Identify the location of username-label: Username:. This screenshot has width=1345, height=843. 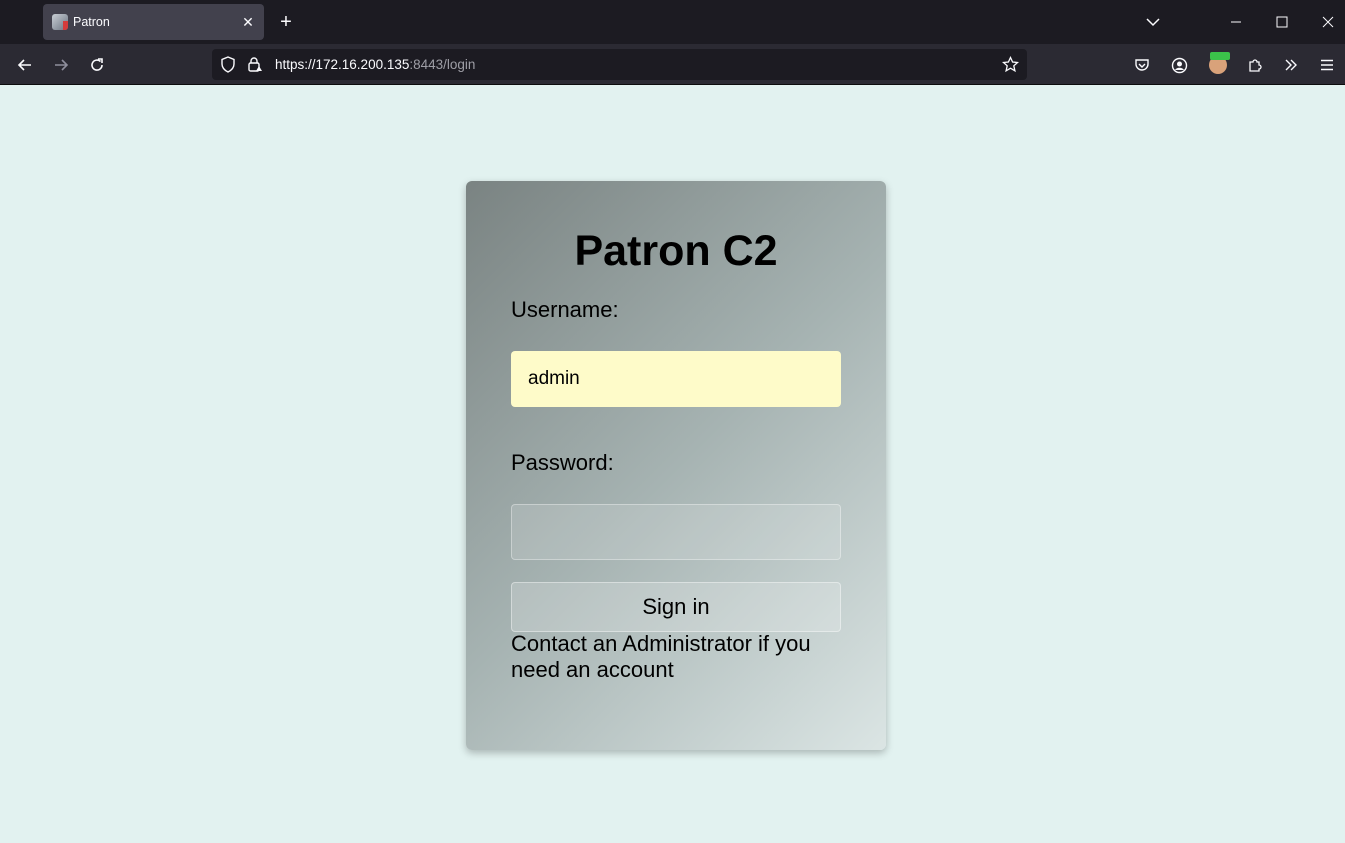
(565, 309).